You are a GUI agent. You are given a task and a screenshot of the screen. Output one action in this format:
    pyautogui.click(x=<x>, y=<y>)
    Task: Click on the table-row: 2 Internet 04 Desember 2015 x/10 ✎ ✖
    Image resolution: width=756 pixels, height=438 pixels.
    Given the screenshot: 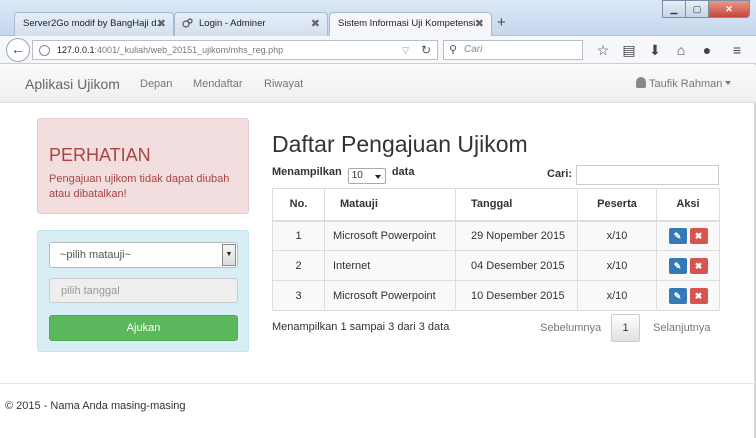 What is the action you would take?
    pyautogui.click(x=496, y=265)
    